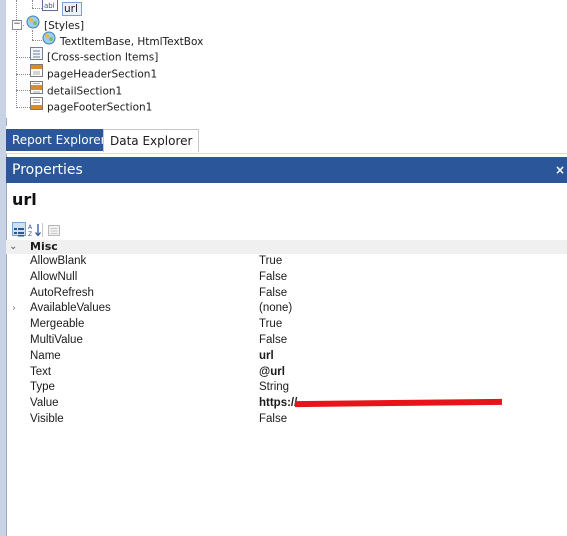  Describe the element at coordinates (286, 230) in the screenshot. I see `properties-toolbar: AZ` at that location.